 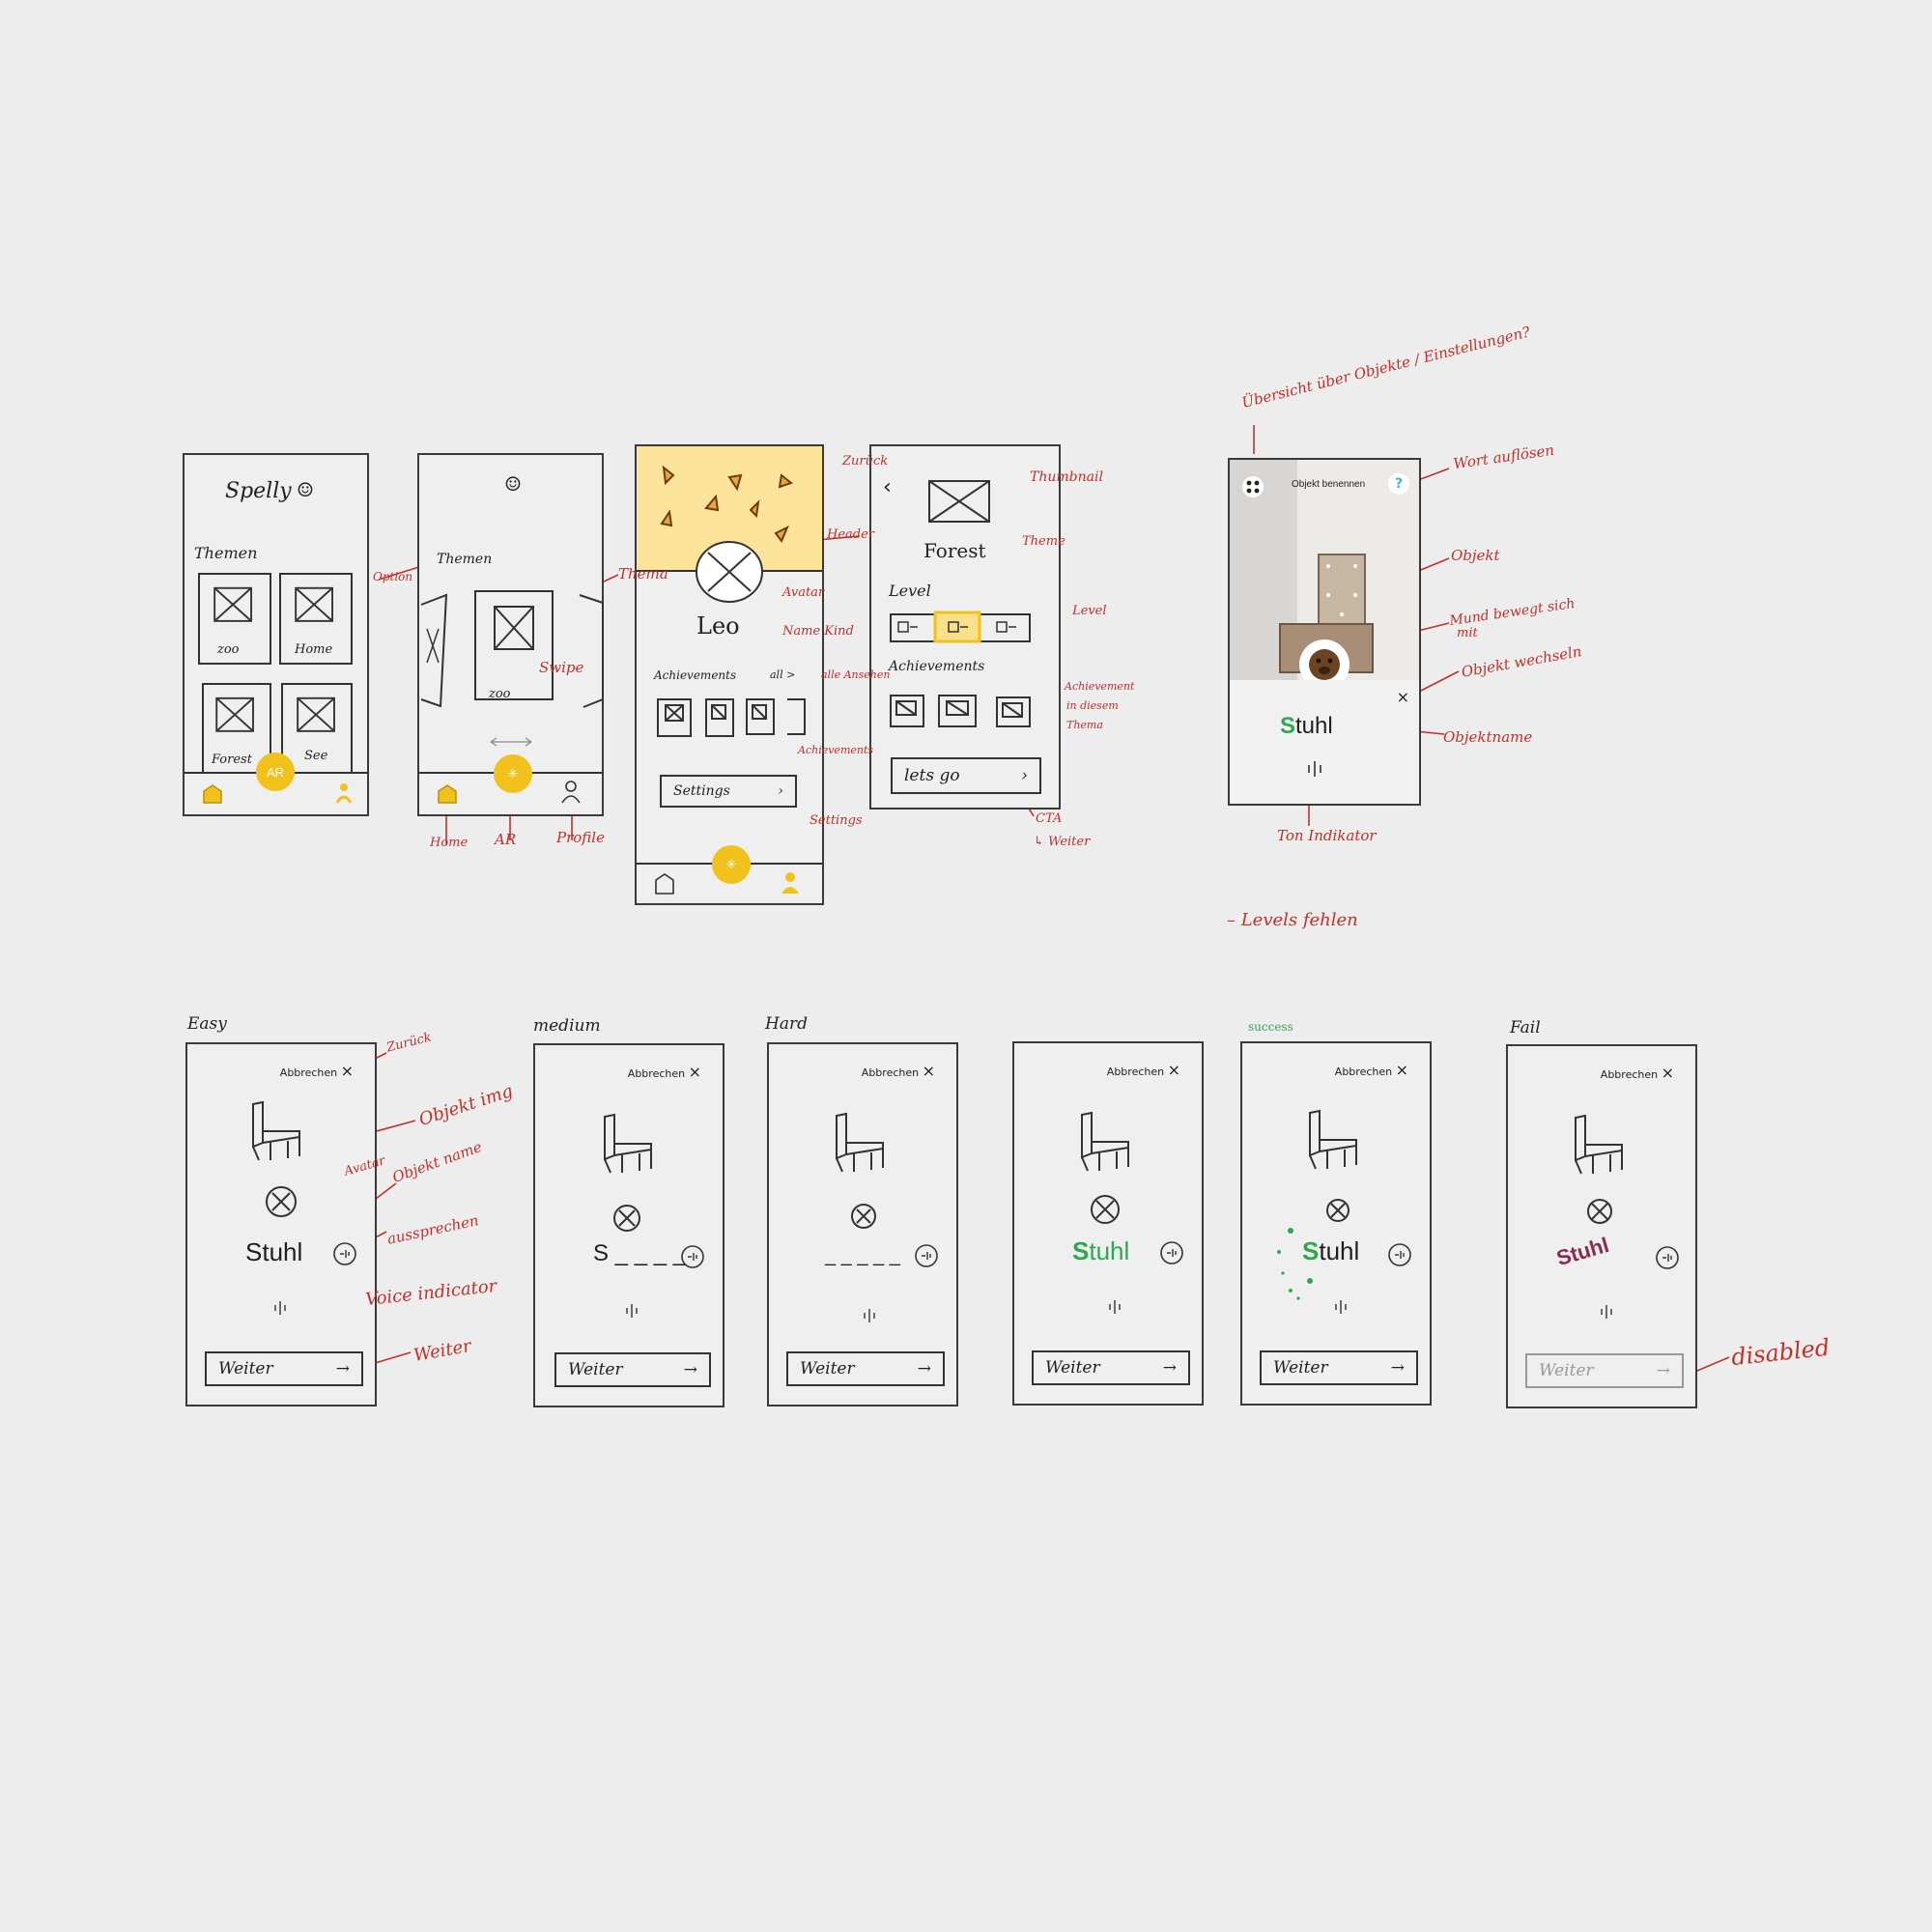 What do you see at coordinates (836, 750) in the screenshot?
I see `annotation-achievements: Achievements` at bounding box center [836, 750].